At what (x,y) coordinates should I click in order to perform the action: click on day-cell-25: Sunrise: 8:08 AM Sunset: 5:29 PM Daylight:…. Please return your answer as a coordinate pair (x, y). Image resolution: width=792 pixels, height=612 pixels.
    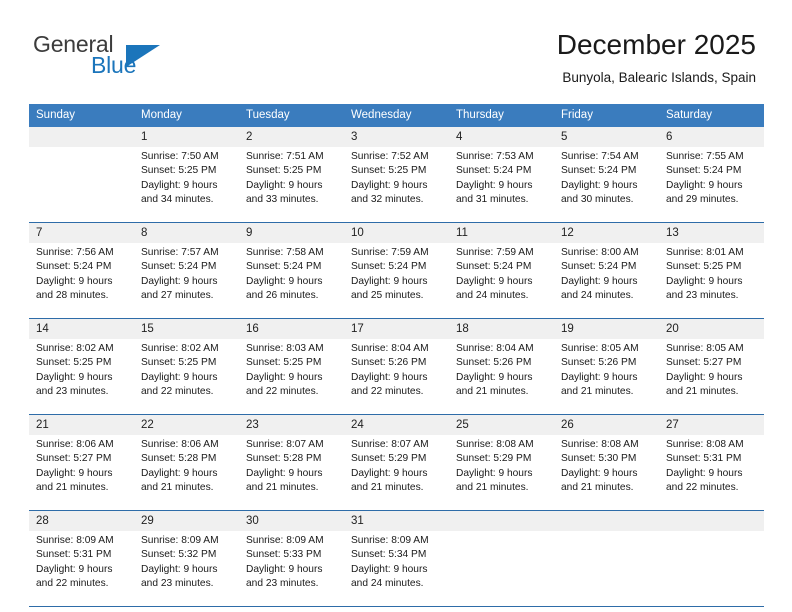
    Looking at the image, I should click on (501, 473).